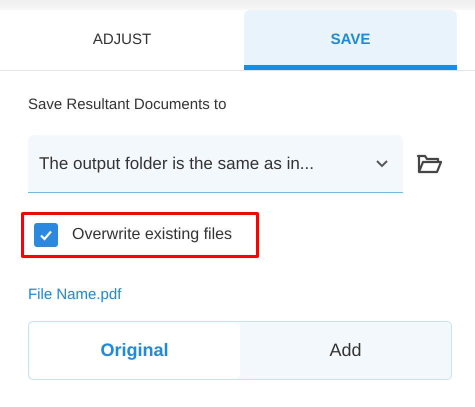 Image resolution: width=475 pixels, height=407 pixels. What do you see at coordinates (75, 294) in the screenshot?
I see `file-name-link: File Name.pdf` at bounding box center [75, 294].